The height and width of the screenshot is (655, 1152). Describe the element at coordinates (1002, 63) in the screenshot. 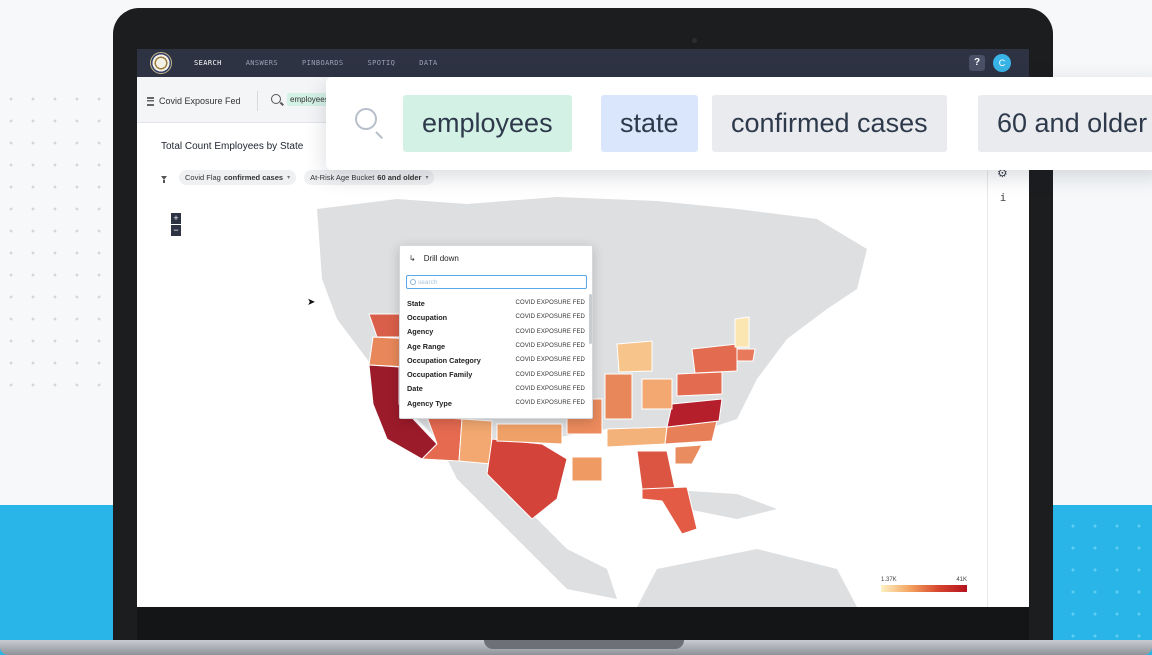

I see `user-avatar: C` at that location.